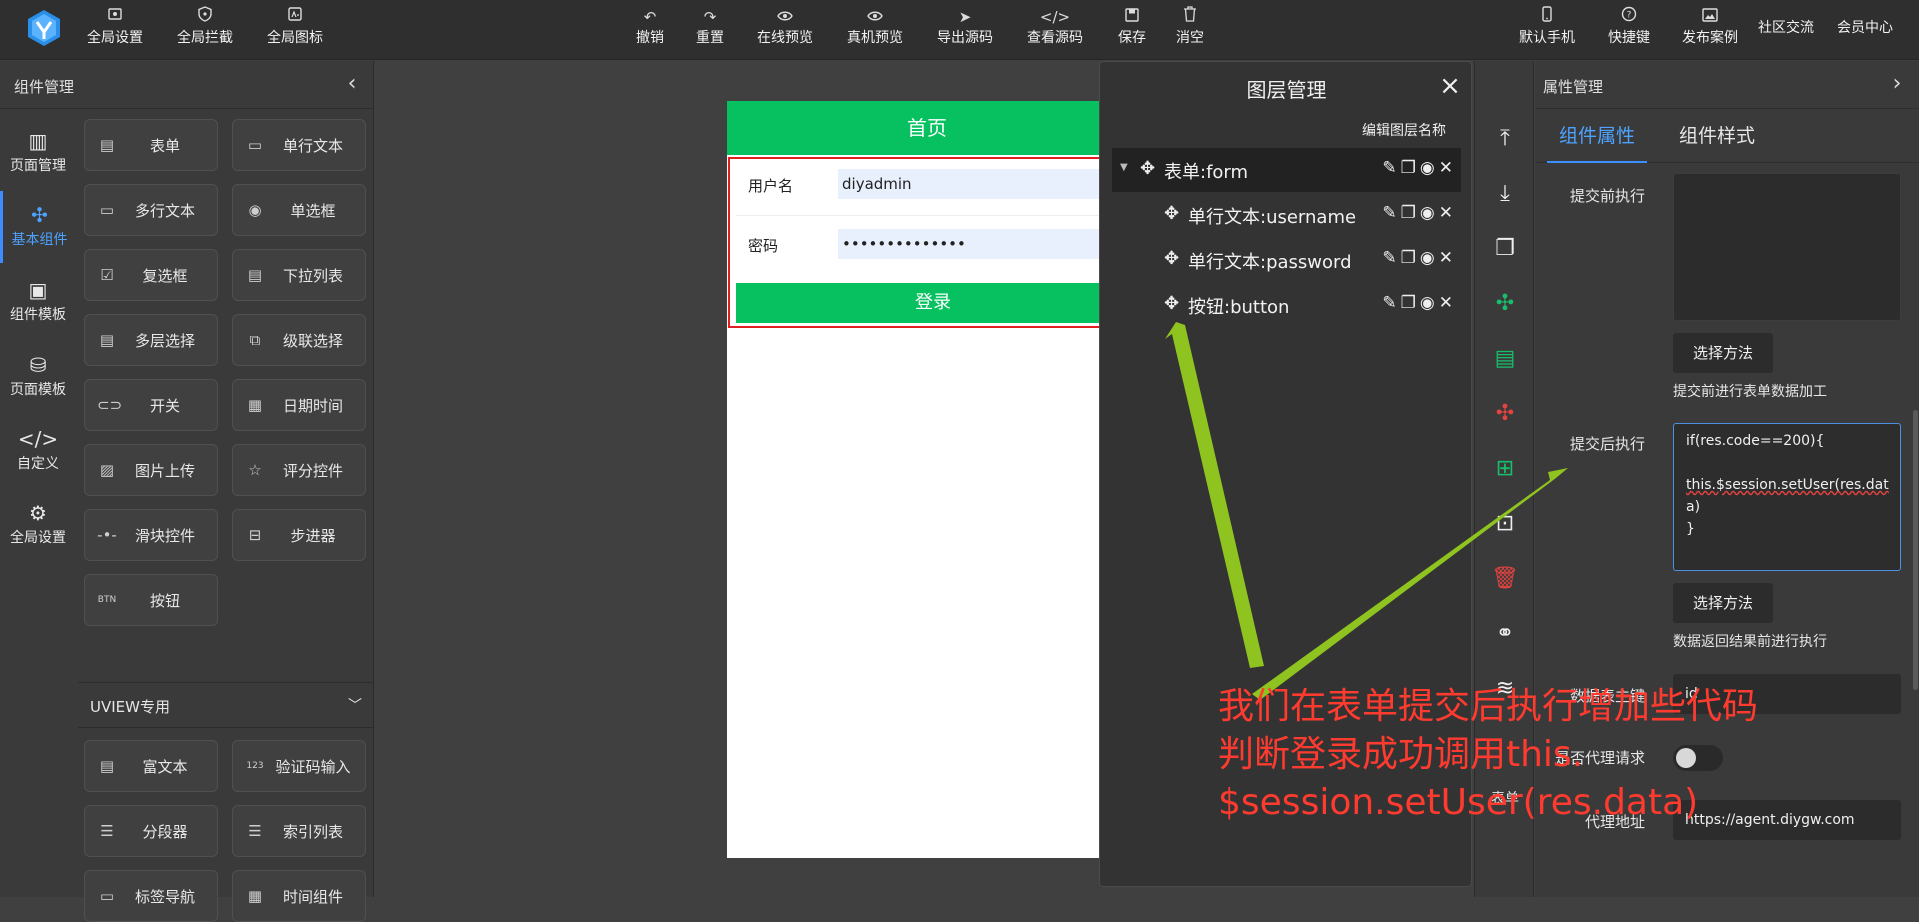 The image size is (1919, 922). What do you see at coordinates (1124, 167) in the screenshot?
I see `caret-down-icon: ▼` at bounding box center [1124, 167].